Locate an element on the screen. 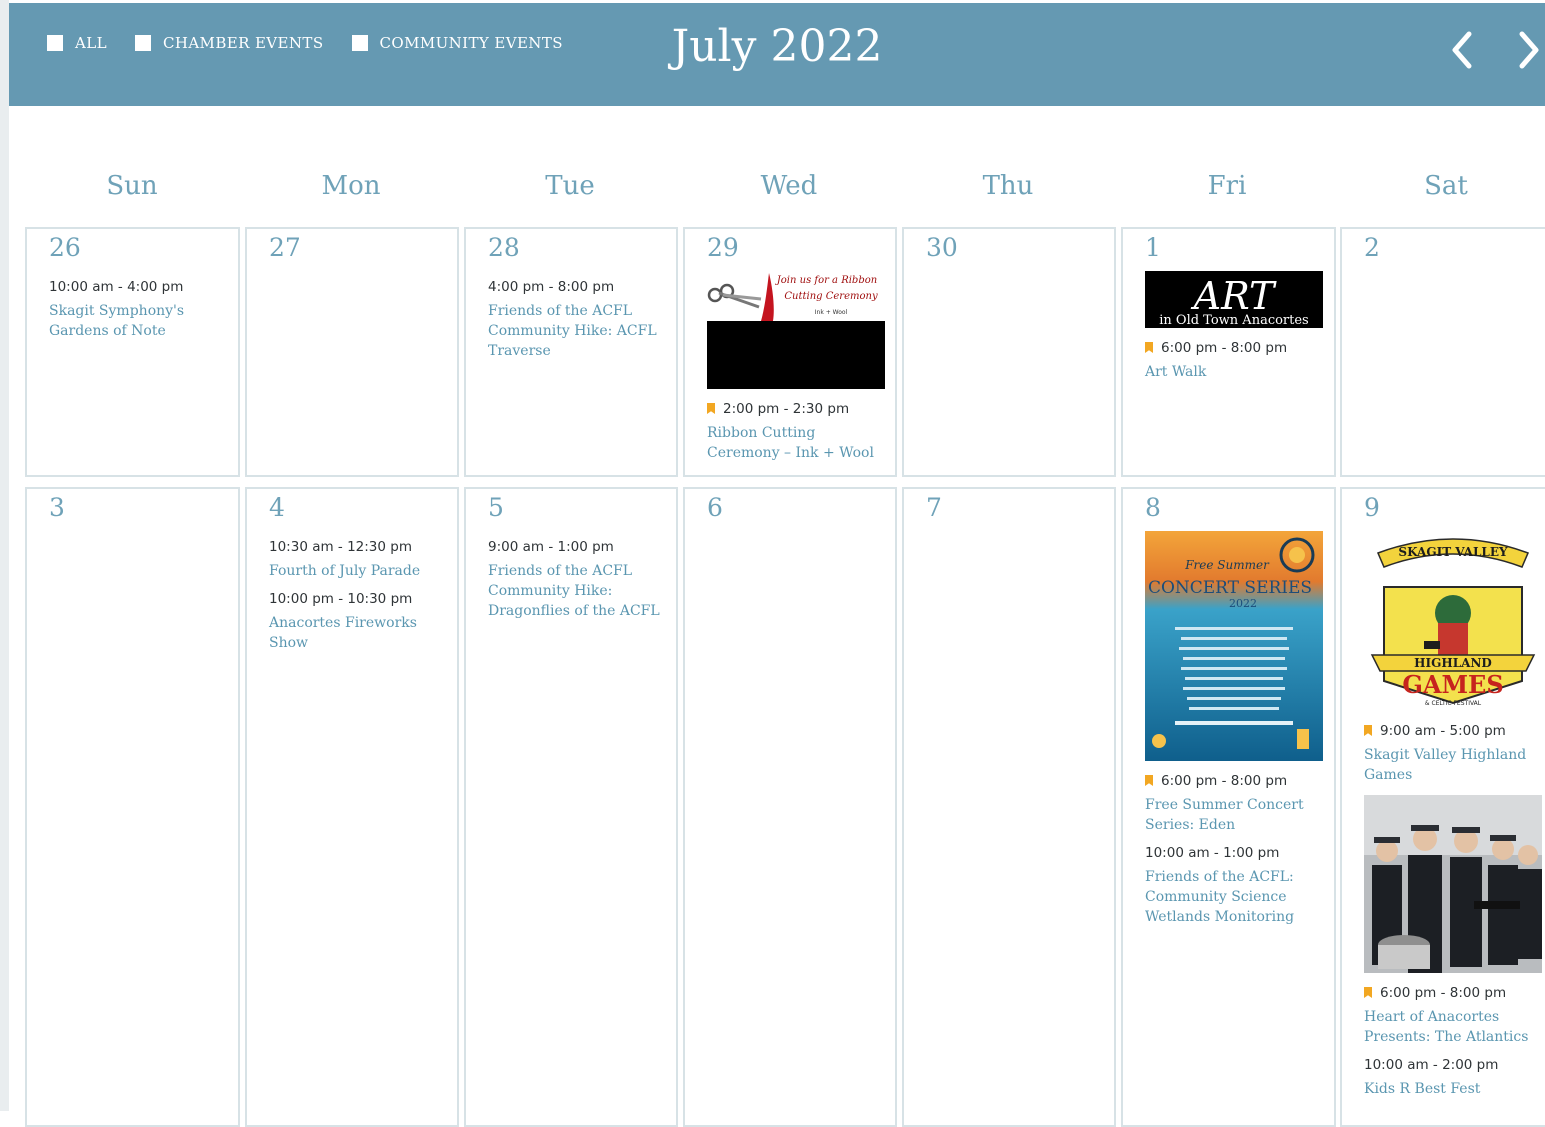 The width and height of the screenshot is (1545, 1127). day-cell-jun-30: 30 is located at coordinates (1009, 352).